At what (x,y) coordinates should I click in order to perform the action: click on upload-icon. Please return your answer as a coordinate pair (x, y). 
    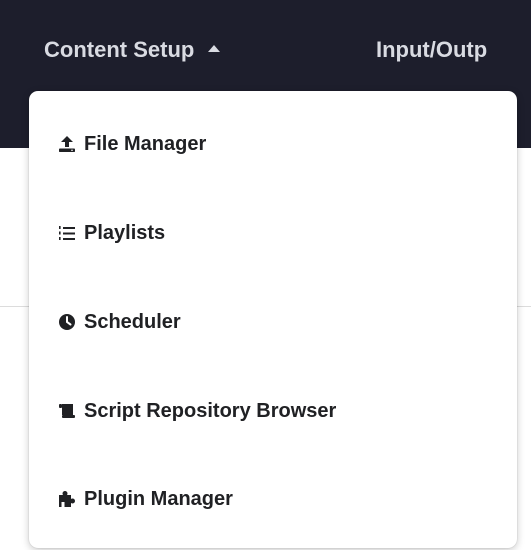
    Looking at the image, I should click on (67, 144).